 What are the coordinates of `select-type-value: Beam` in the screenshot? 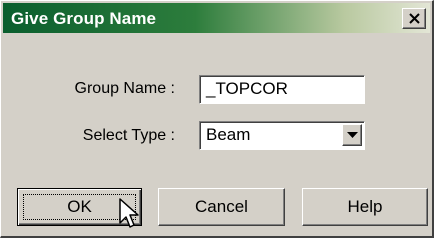 It's located at (228, 134).